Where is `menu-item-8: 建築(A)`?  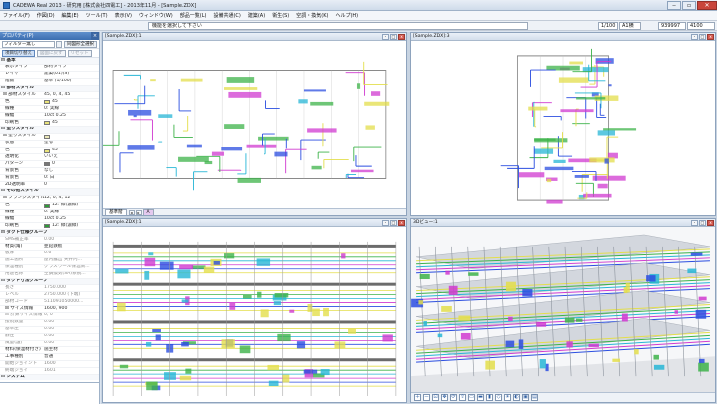
menu-item-8: 建築(A) is located at coordinates (256, 15).